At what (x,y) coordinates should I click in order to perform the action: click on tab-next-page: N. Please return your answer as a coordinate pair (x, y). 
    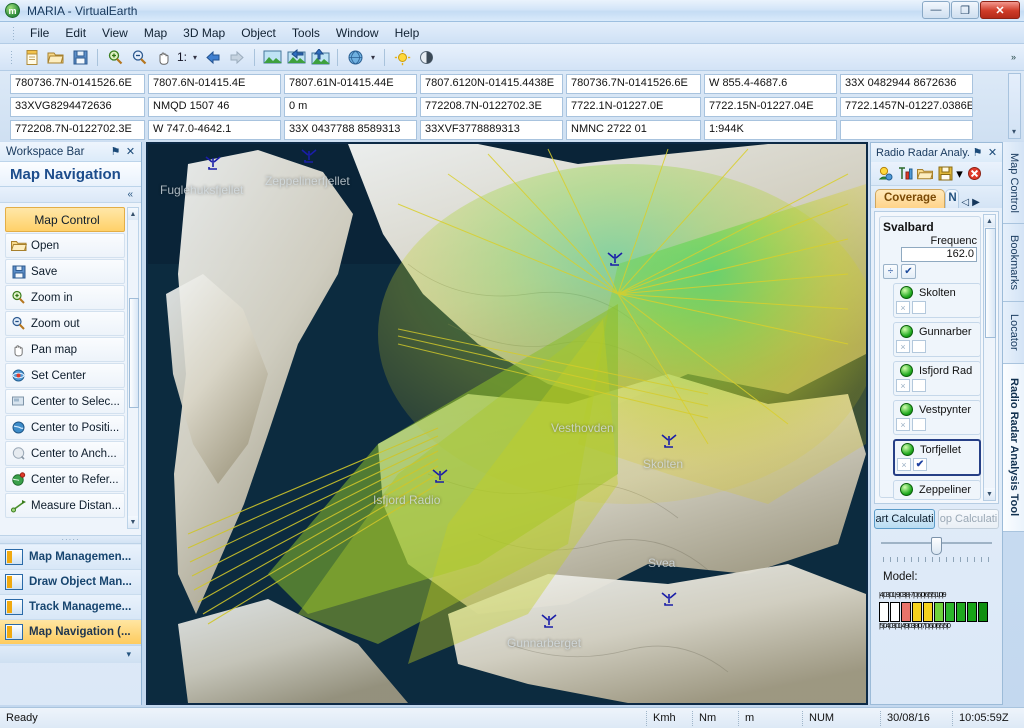
    Looking at the image, I should click on (952, 198).